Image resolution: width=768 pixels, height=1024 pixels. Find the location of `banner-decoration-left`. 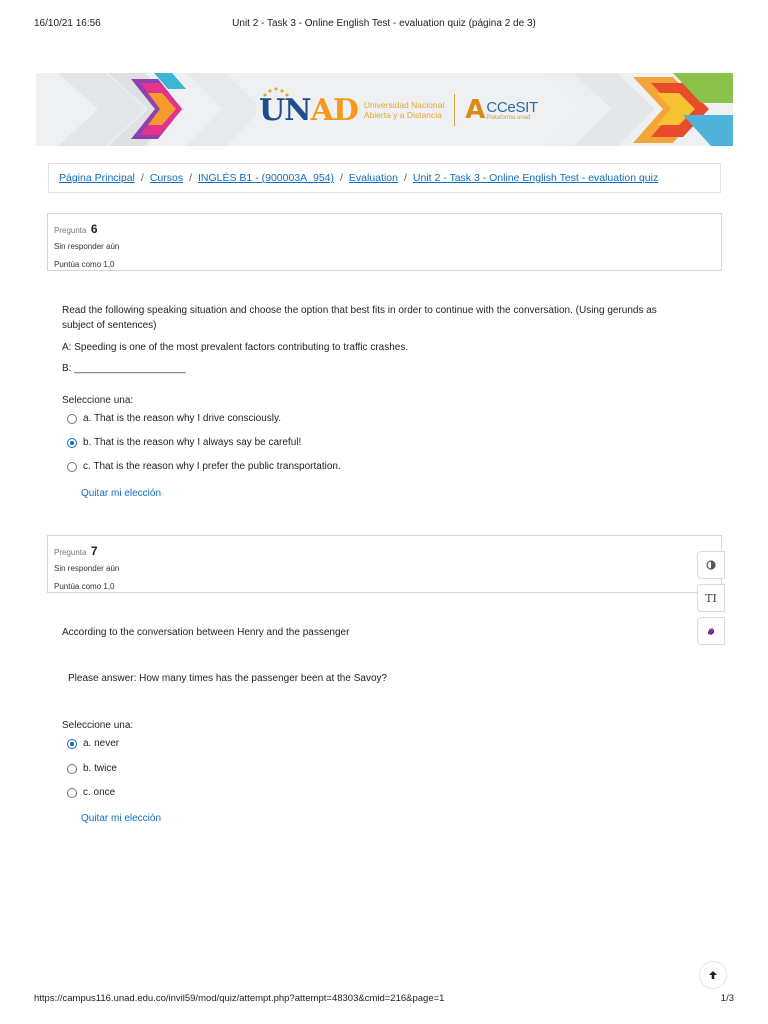

banner-decoration-left is located at coordinates (157, 109).